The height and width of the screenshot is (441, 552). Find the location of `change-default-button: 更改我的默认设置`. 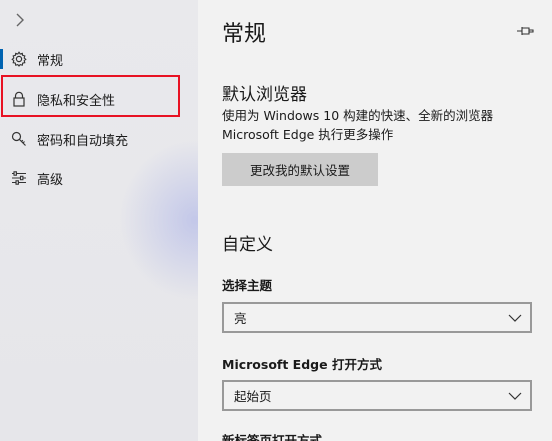

change-default-button: 更改我的默认设置 is located at coordinates (300, 169).